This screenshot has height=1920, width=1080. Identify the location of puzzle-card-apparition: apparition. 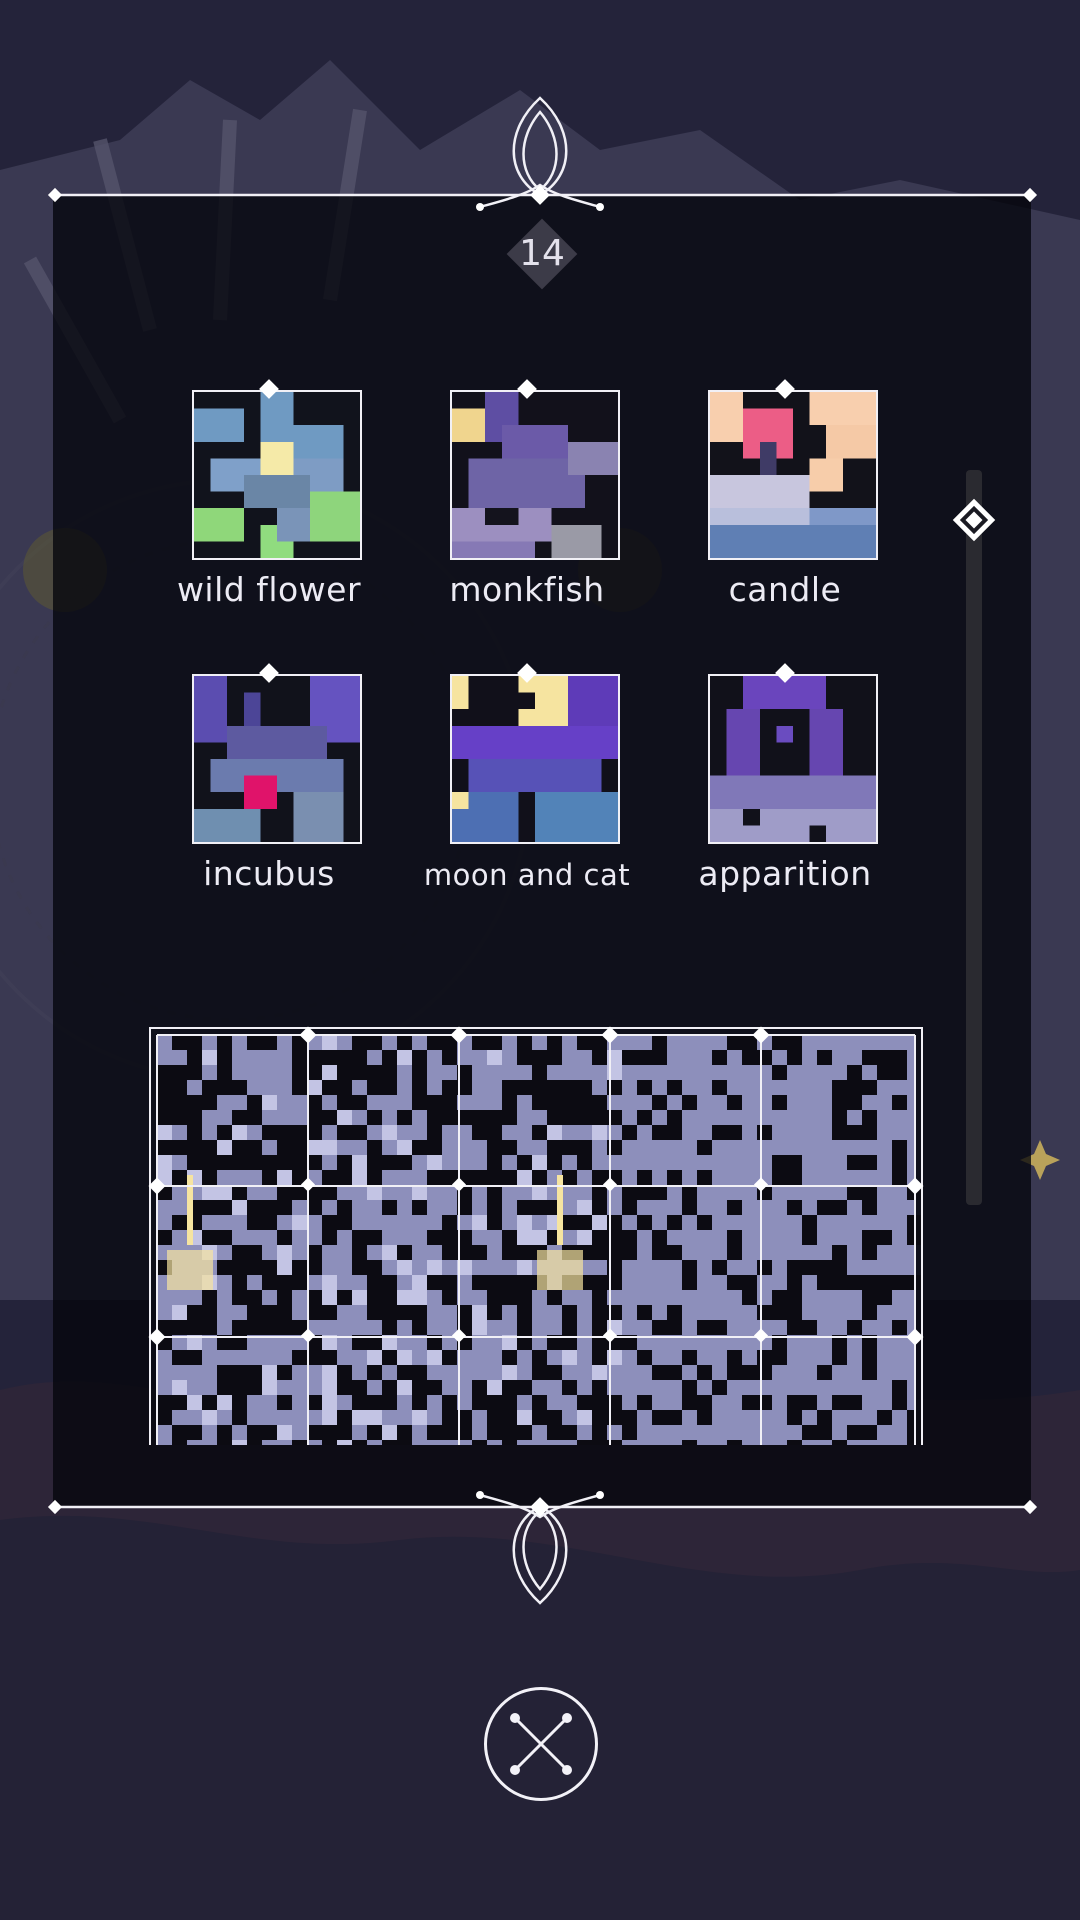
(785, 784).